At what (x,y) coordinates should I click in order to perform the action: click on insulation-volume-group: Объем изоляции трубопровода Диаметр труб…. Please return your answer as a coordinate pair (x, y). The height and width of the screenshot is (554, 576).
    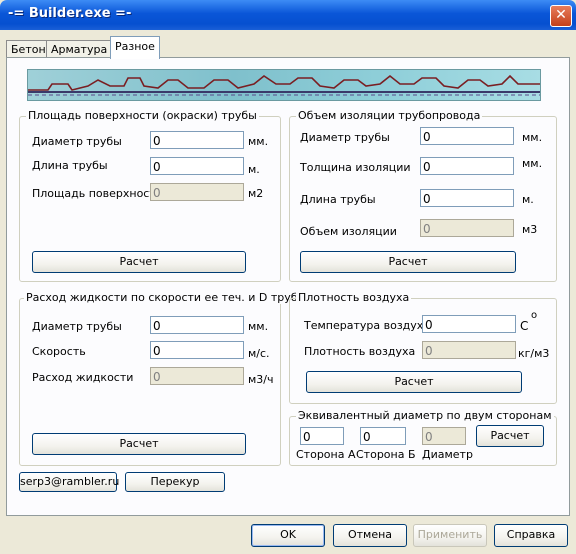
    Looking at the image, I should click on (423, 195).